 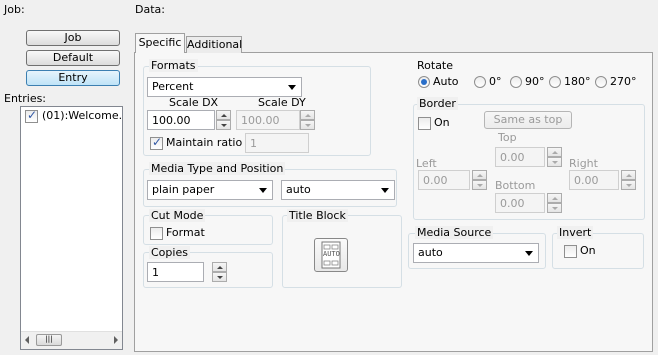 I want to click on entry-button: Entry, so click(x=73, y=78).